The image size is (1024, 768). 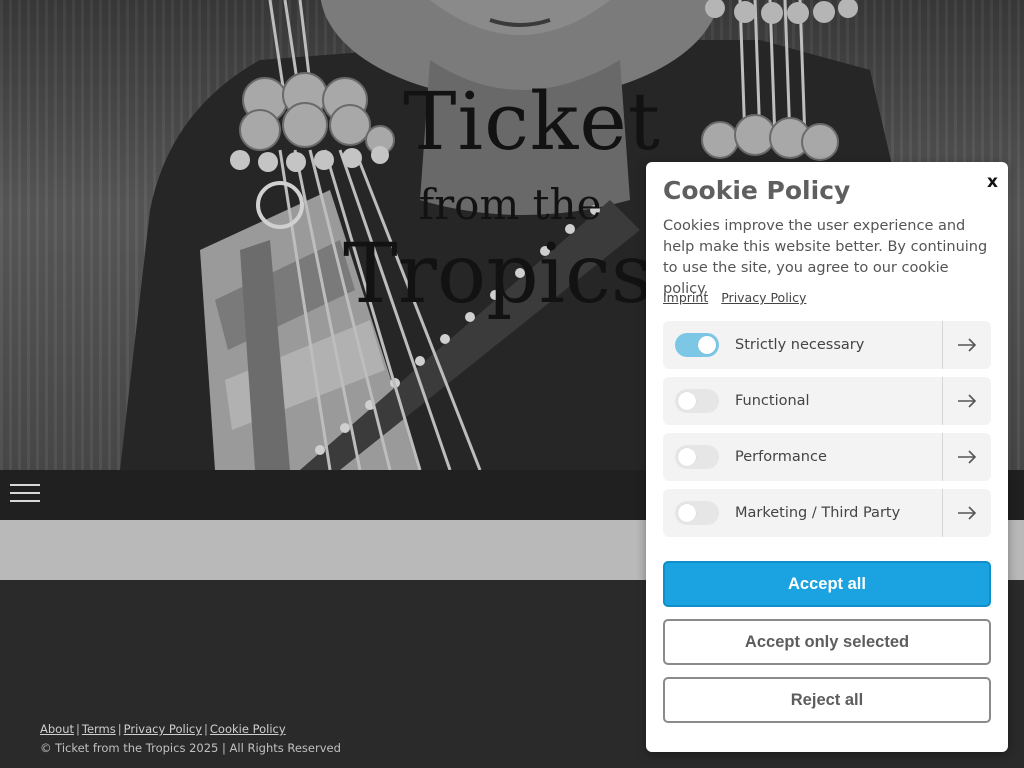 What do you see at coordinates (827, 642) in the screenshot?
I see `accept-selected-button: Accept only selected` at bounding box center [827, 642].